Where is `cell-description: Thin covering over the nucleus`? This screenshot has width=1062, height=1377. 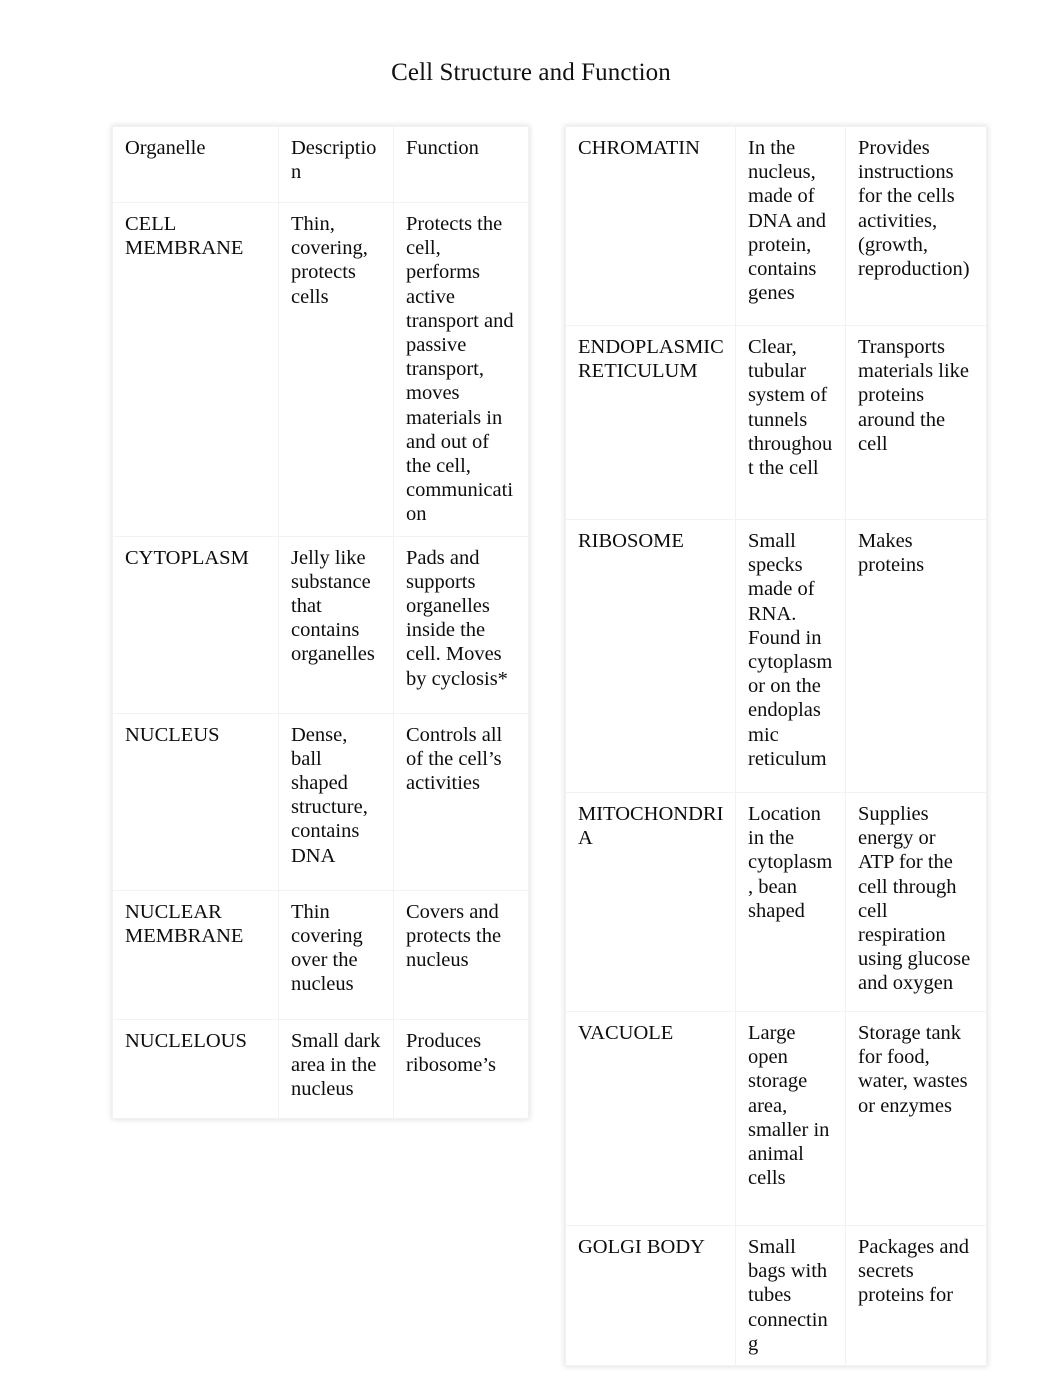 cell-description: Thin covering over the nucleus is located at coordinates (336, 954).